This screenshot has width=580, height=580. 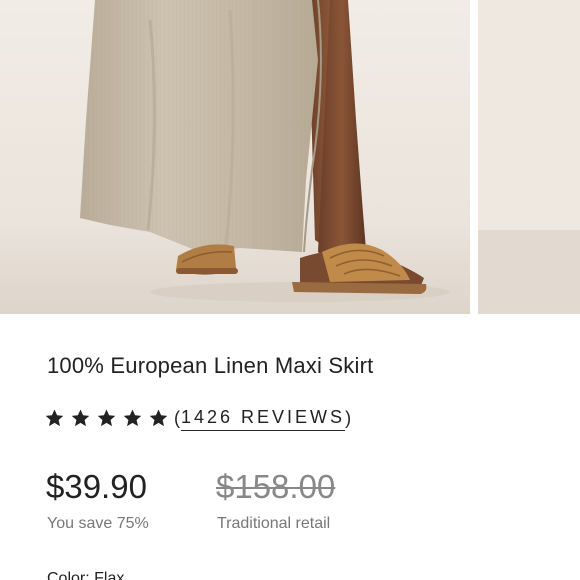 I want to click on product-photo-next, so click(x=529, y=157).